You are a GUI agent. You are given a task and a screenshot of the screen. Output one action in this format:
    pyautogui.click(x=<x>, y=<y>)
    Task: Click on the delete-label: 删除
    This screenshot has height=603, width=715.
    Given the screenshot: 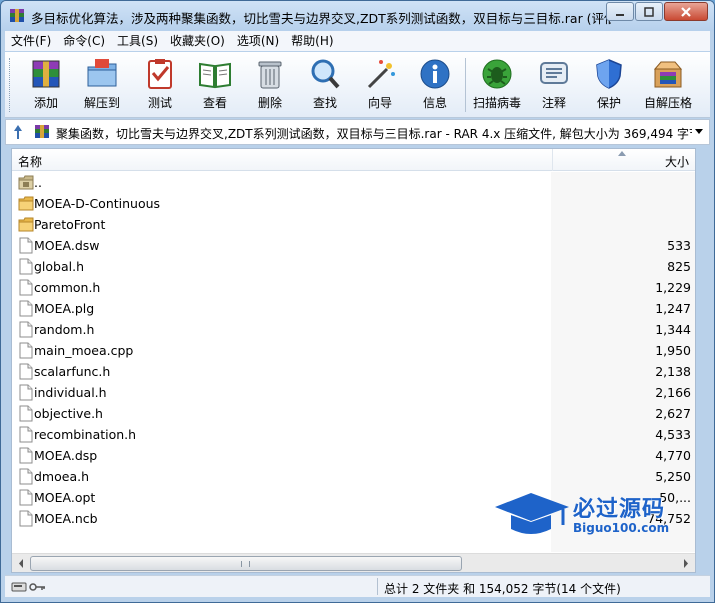 What is the action you would take?
    pyautogui.click(x=269, y=103)
    